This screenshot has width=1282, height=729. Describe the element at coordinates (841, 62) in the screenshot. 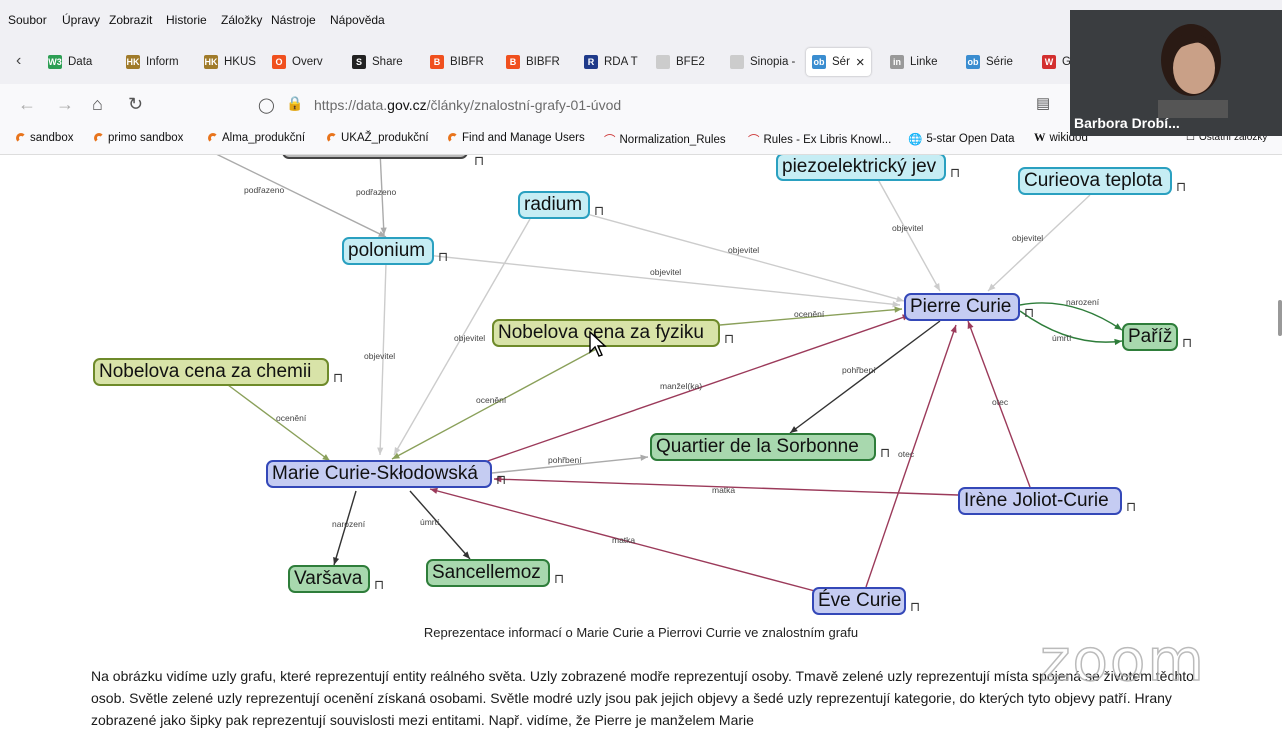

I see `tab-label: Sér` at that location.